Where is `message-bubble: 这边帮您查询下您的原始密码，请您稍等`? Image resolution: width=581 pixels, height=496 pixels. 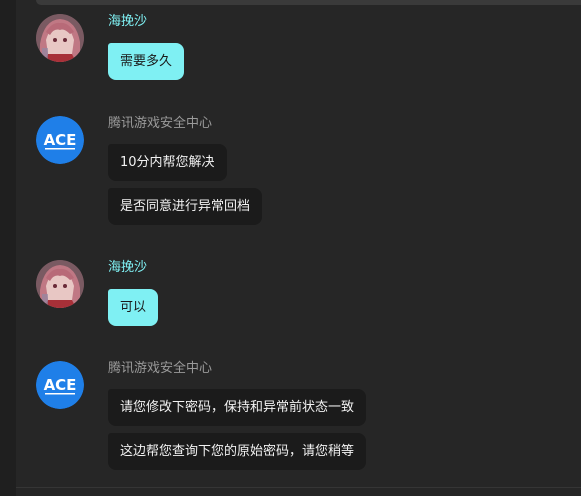
message-bubble: 这边帮您查询下您的原始密码，请您稍等 is located at coordinates (237, 451).